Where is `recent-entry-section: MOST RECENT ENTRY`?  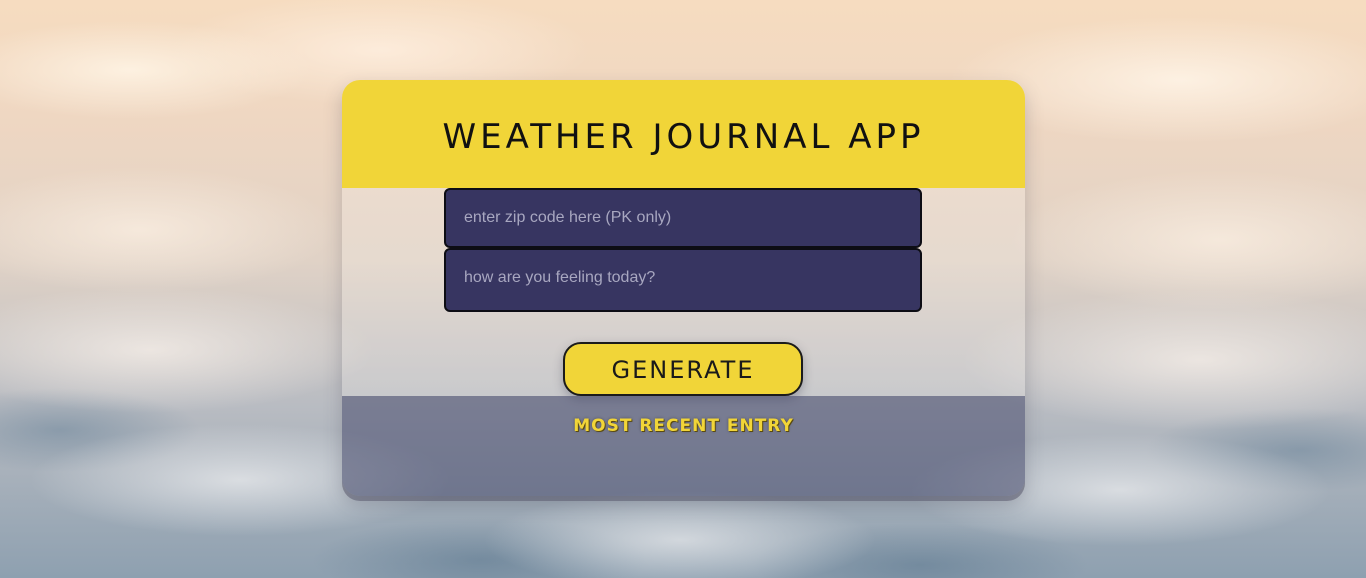
recent-entry-section: MOST RECENT ENTRY is located at coordinates (683, 446).